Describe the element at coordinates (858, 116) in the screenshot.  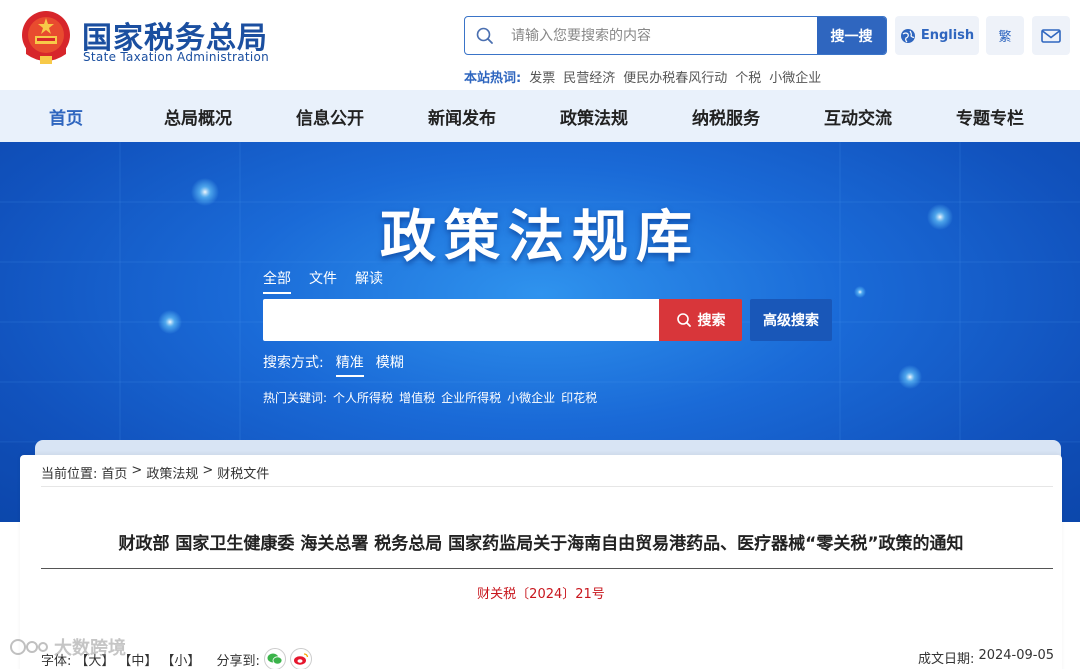
I see `nav-item-interaction: 互动交流` at that location.